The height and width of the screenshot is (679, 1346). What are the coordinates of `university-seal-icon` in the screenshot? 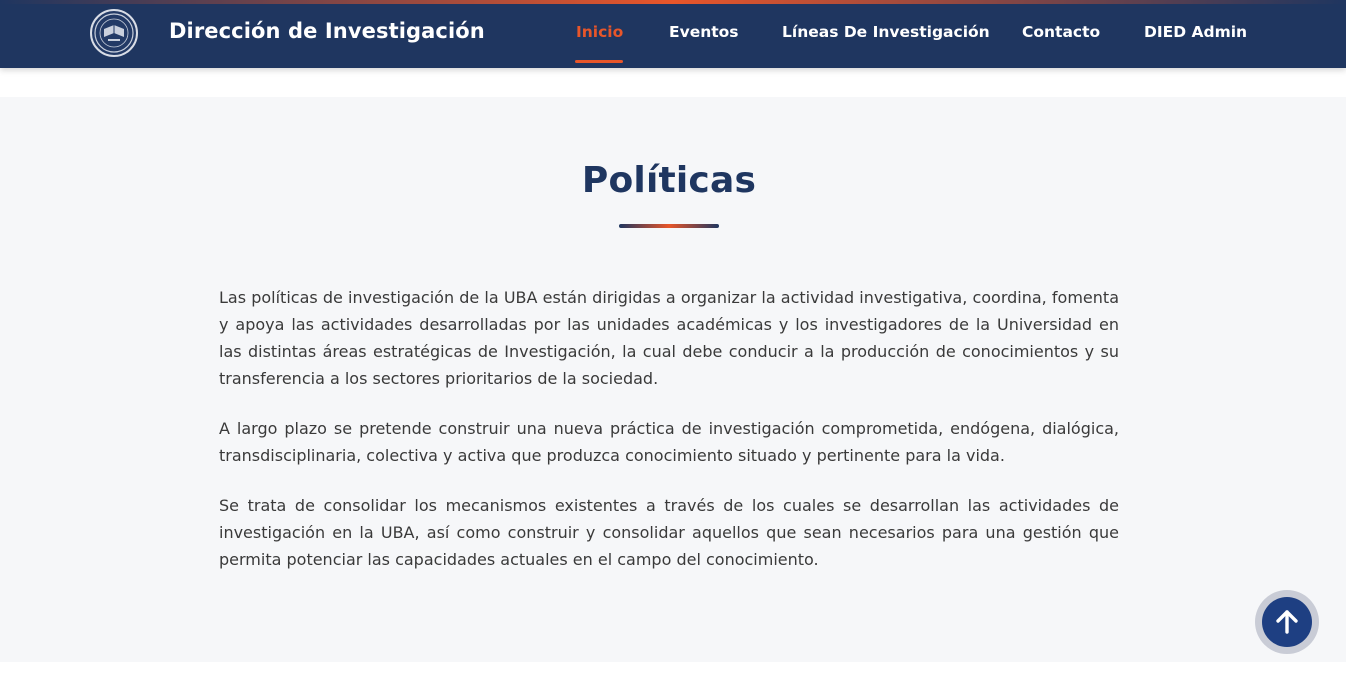 It's located at (114, 33).